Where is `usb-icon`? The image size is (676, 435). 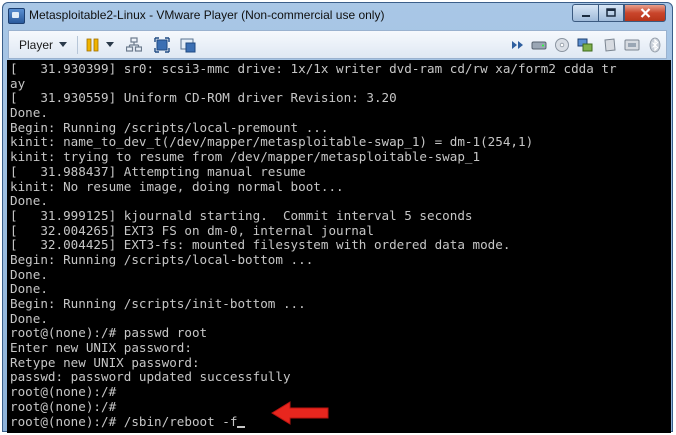 usb-icon is located at coordinates (609, 44).